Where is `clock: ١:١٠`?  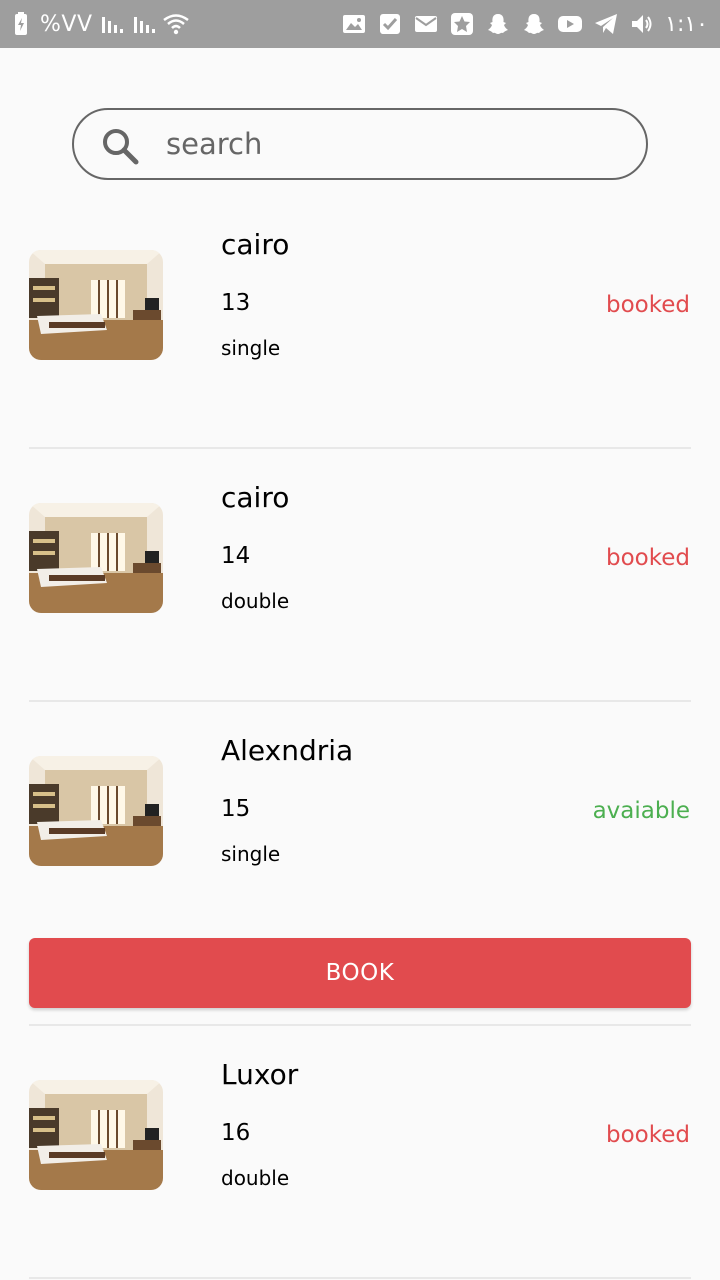 clock: ١:١٠ is located at coordinates (686, 24).